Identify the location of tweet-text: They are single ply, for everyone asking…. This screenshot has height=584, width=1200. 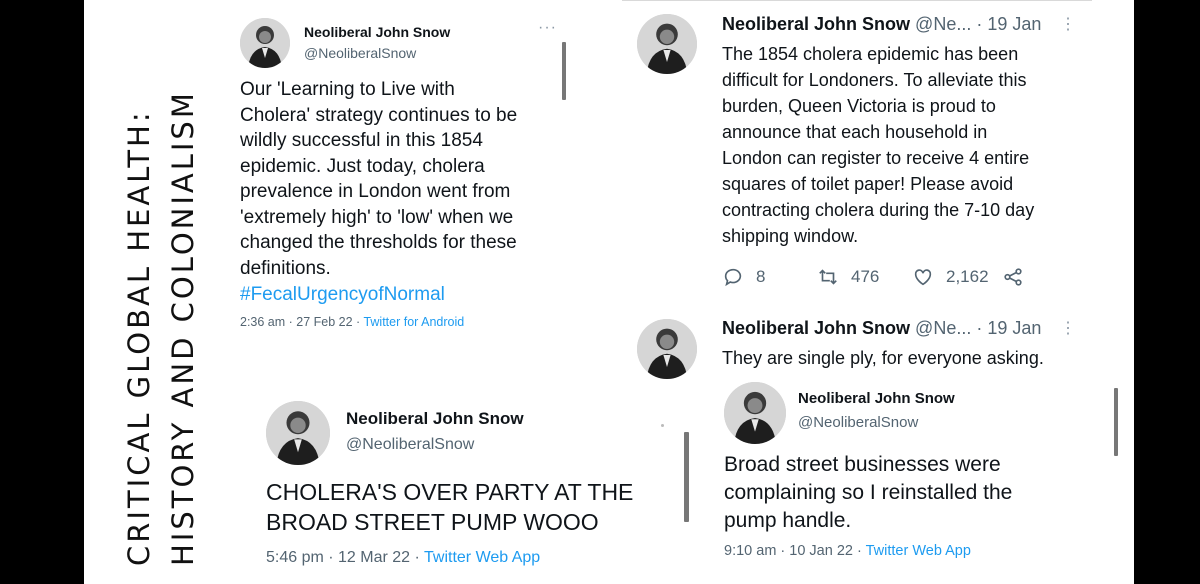
(883, 358).